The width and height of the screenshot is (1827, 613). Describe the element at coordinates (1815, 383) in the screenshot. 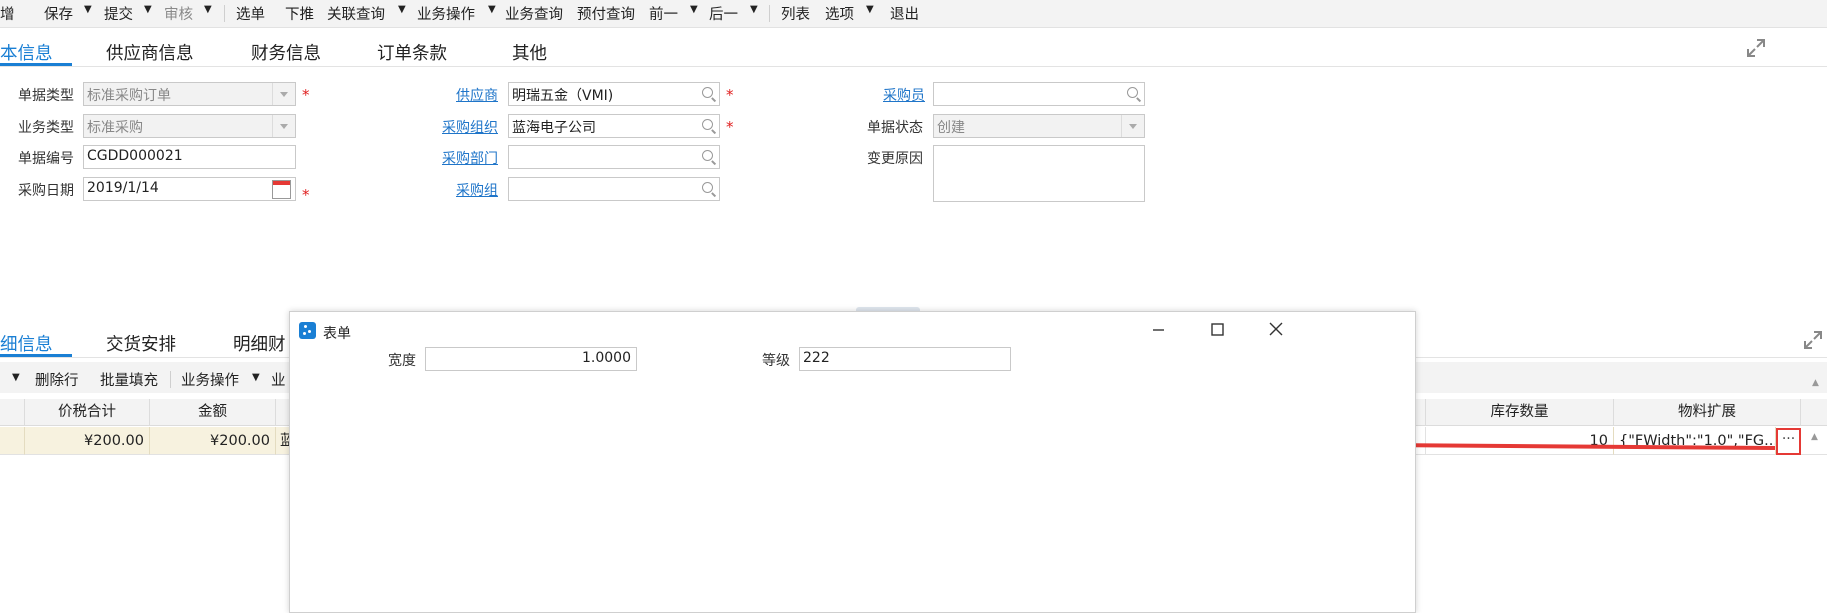

I see `toolbar-scroll-icon: ▲` at that location.